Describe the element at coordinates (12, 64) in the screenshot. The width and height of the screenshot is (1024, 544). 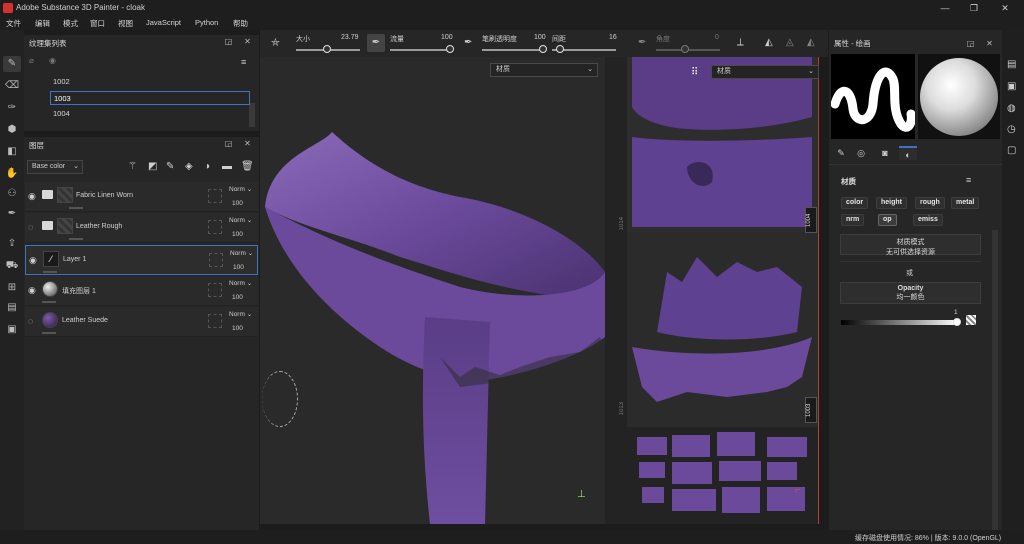
I see `paint-brush-icon: ✎` at that location.